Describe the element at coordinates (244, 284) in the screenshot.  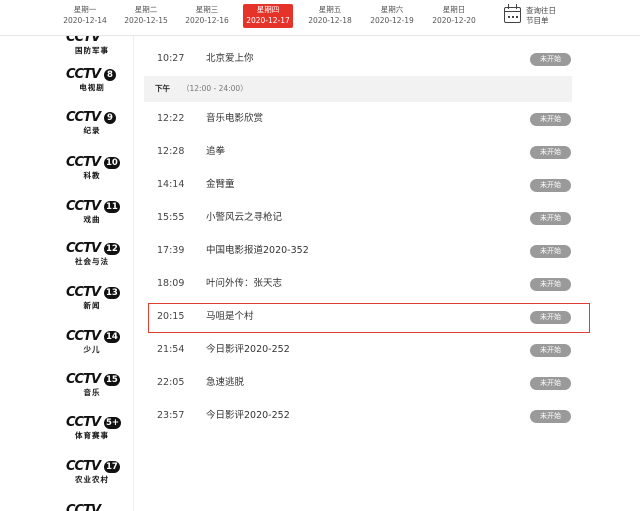
I see `program-title: 叶问外传：张天志` at that location.